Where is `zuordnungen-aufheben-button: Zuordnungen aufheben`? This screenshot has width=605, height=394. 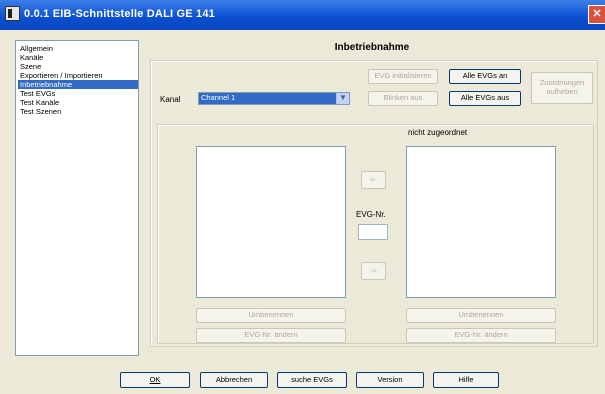 zuordnungen-aufheben-button: Zuordnungen aufheben is located at coordinates (562, 88).